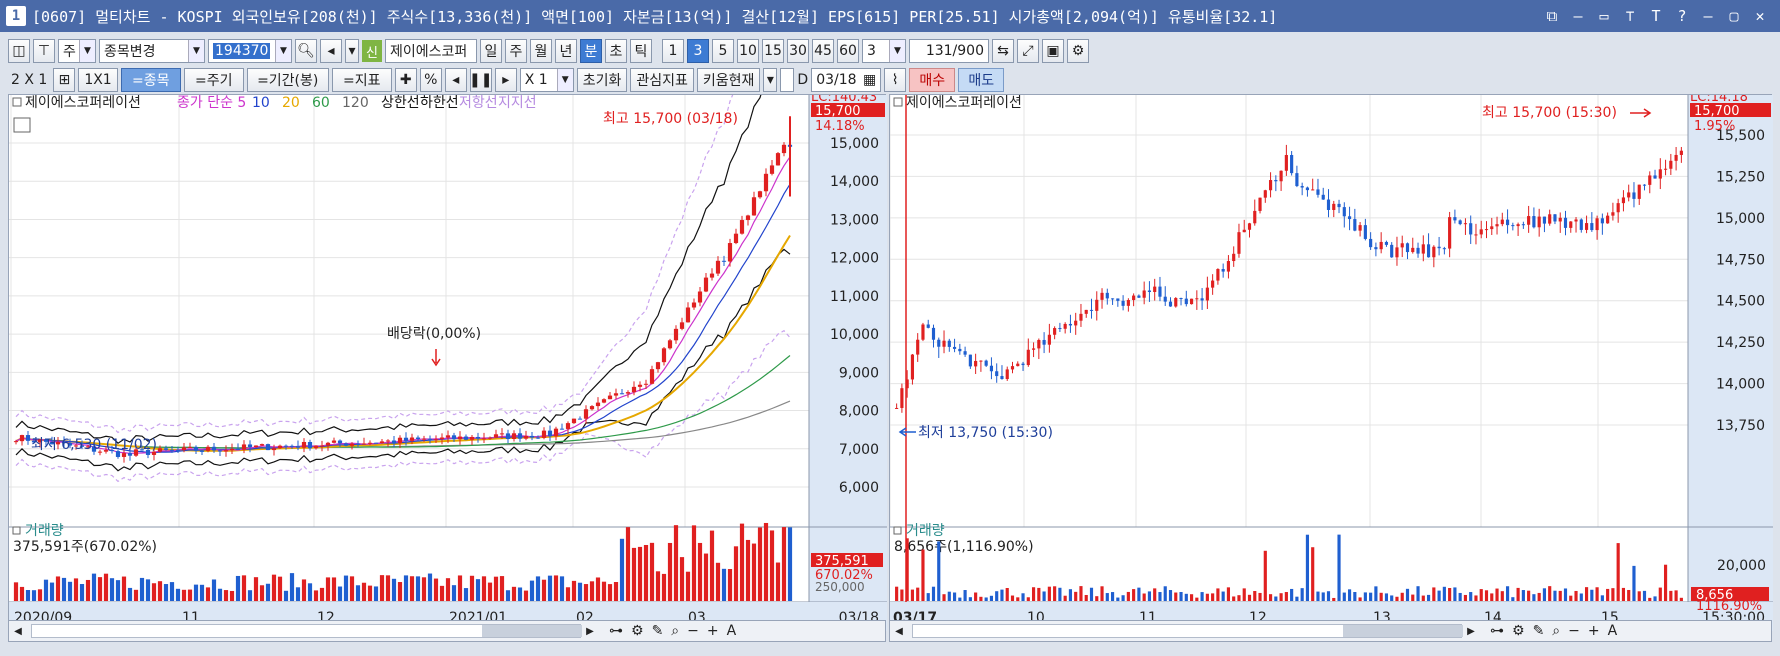 The width and height of the screenshot is (1780, 656). What do you see at coordinates (98, 80) in the screenshot?
I see `layout-1x1-button: 1X1` at bounding box center [98, 80].